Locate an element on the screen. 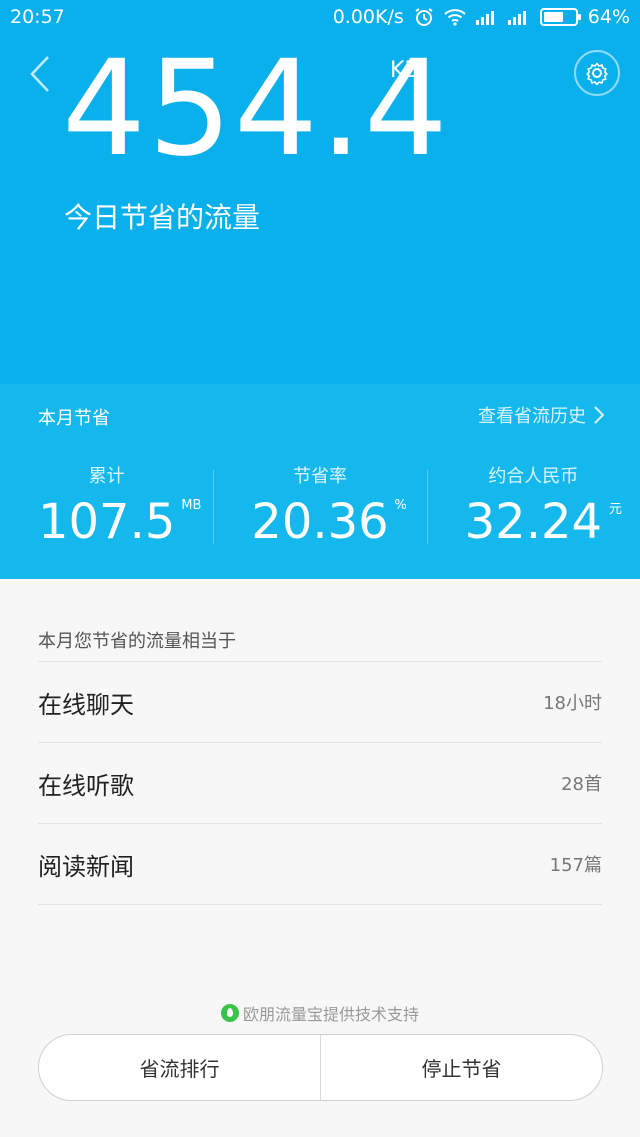 The height and width of the screenshot is (1137, 640). status-icons: 0.00K/s 64% is located at coordinates (481, 17).